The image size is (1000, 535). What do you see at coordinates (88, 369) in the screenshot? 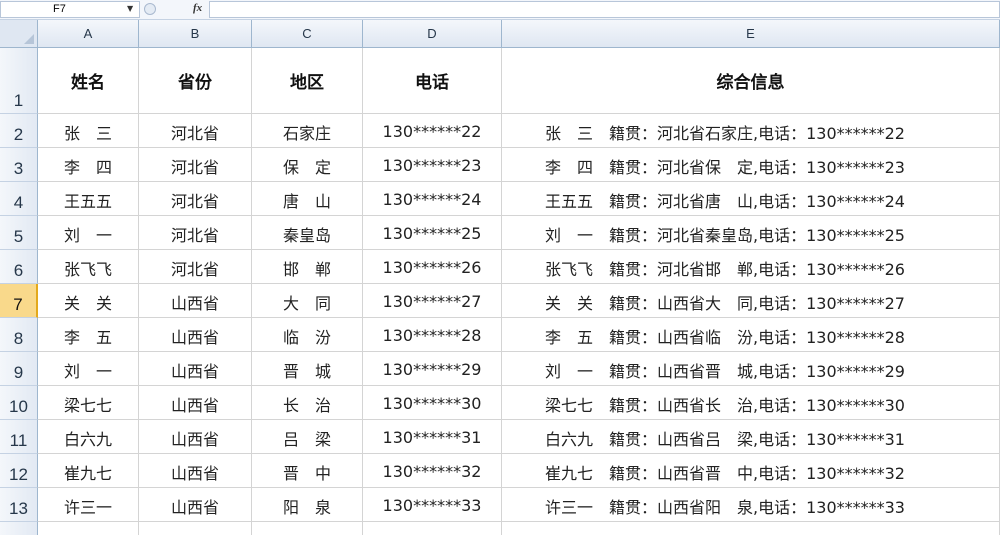
I see `cell-a9: 刘 一` at bounding box center [88, 369].